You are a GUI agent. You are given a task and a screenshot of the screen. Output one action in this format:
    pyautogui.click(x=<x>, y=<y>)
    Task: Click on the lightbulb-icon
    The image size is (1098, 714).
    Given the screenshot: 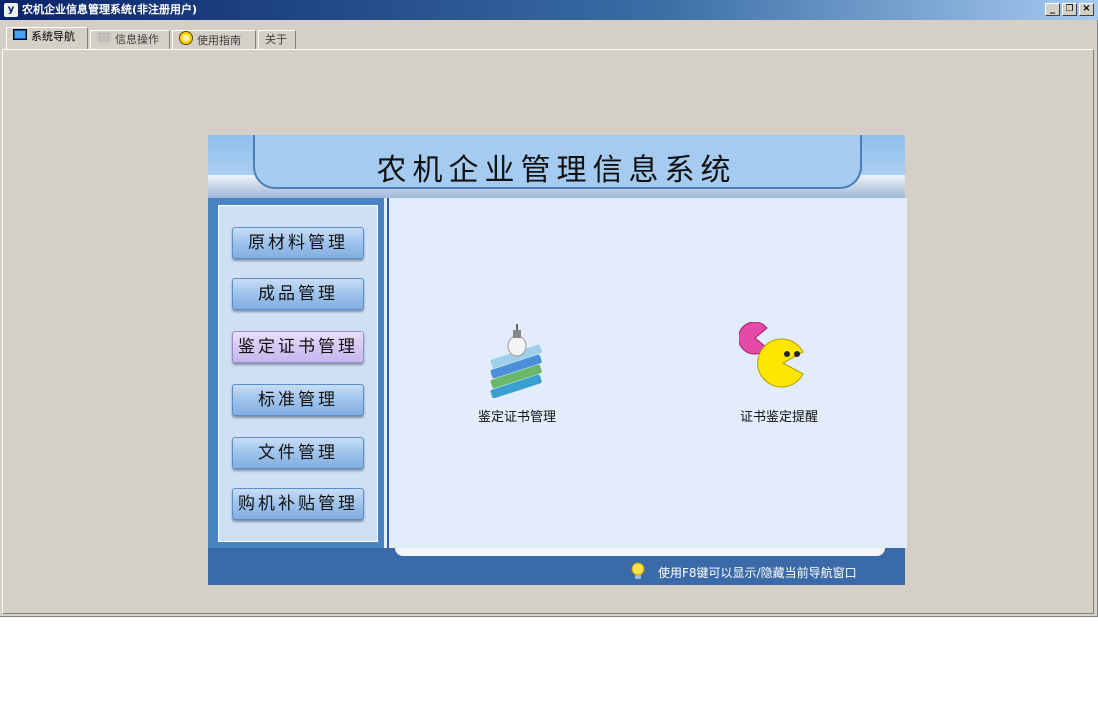 What is the action you would take?
    pyautogui.click(x=638, y=573)
    